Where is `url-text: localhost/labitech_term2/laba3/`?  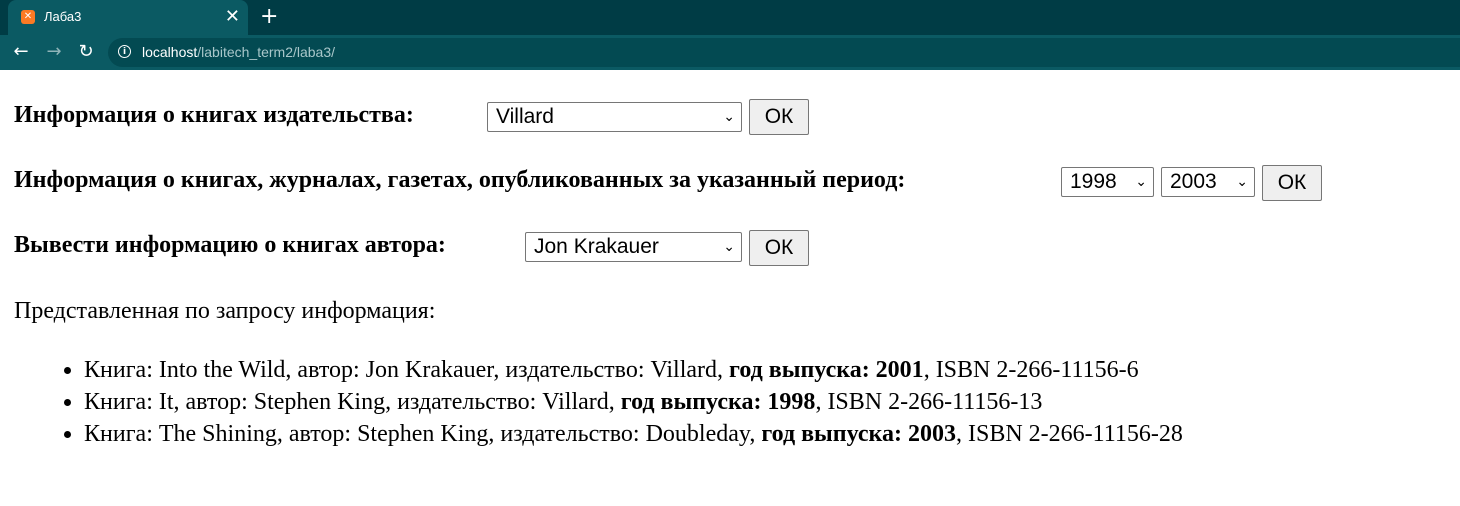 url-text: localhost/labitech_term2/laba3/ is located at coordinates (238, 52).